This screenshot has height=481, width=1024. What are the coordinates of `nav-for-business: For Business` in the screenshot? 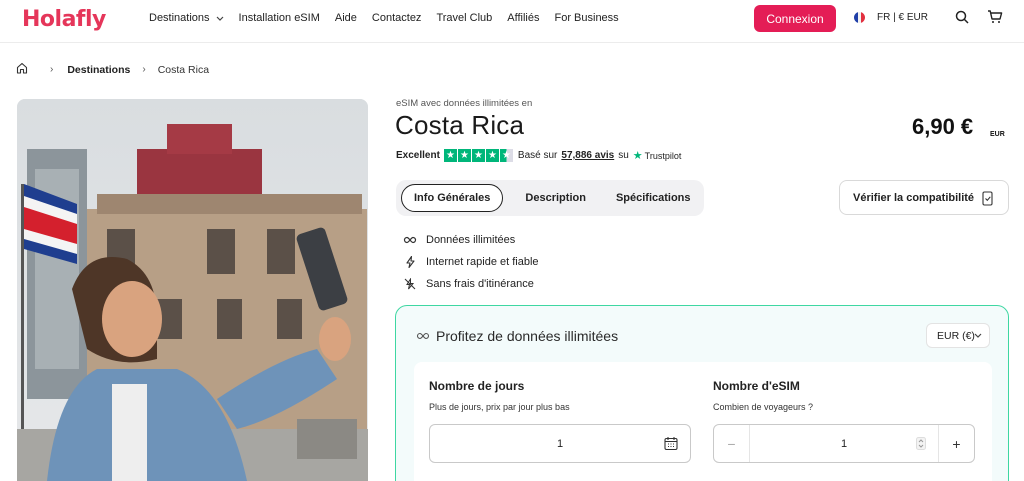 It's located at (586, 18).